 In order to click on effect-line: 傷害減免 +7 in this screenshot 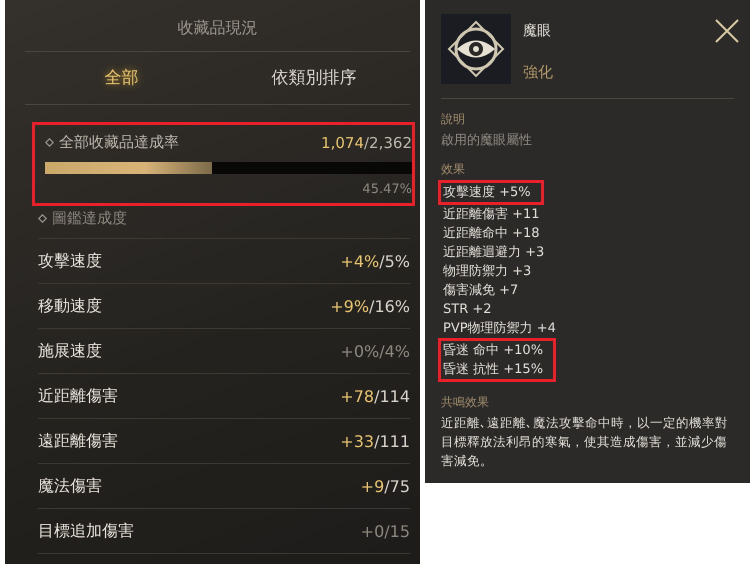, I will do `click(481, 291)`.